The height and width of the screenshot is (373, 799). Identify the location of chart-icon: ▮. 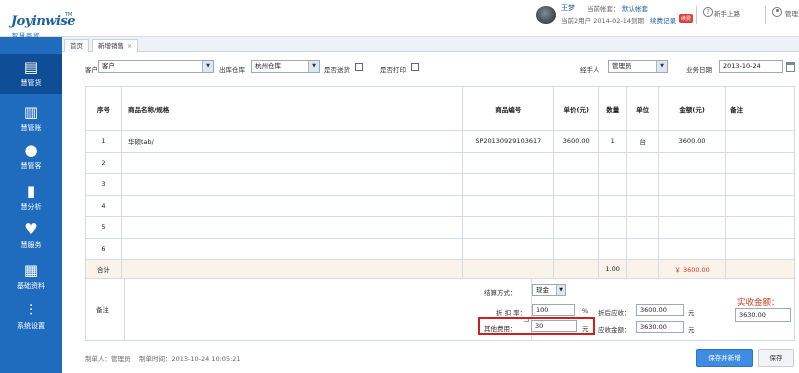
(31, 191).